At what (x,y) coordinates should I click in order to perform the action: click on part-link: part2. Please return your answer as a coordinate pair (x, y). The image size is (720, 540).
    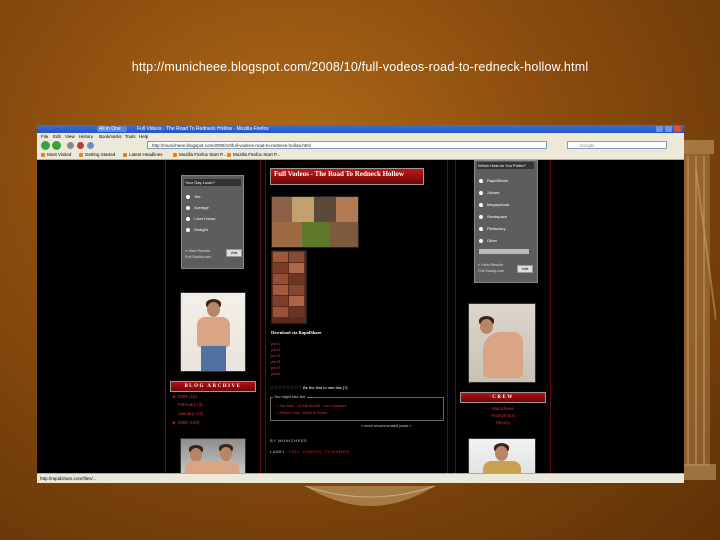
    Looking at the image, I should click on (275, 350).